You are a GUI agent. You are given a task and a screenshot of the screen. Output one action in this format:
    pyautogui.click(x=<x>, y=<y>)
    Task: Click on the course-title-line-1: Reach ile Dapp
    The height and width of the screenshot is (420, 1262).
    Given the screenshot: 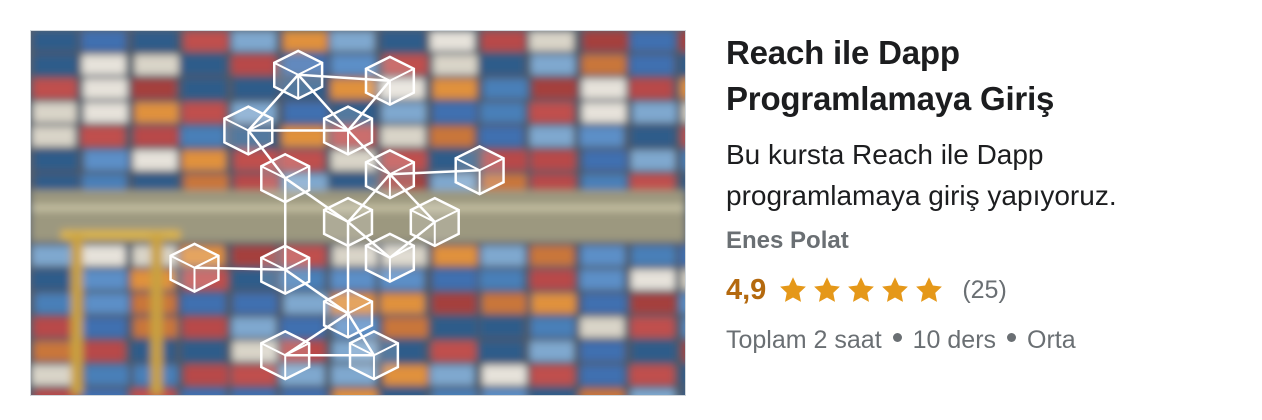 What is the action you would take?
    pyautogui.click(x=986, y=53)
    